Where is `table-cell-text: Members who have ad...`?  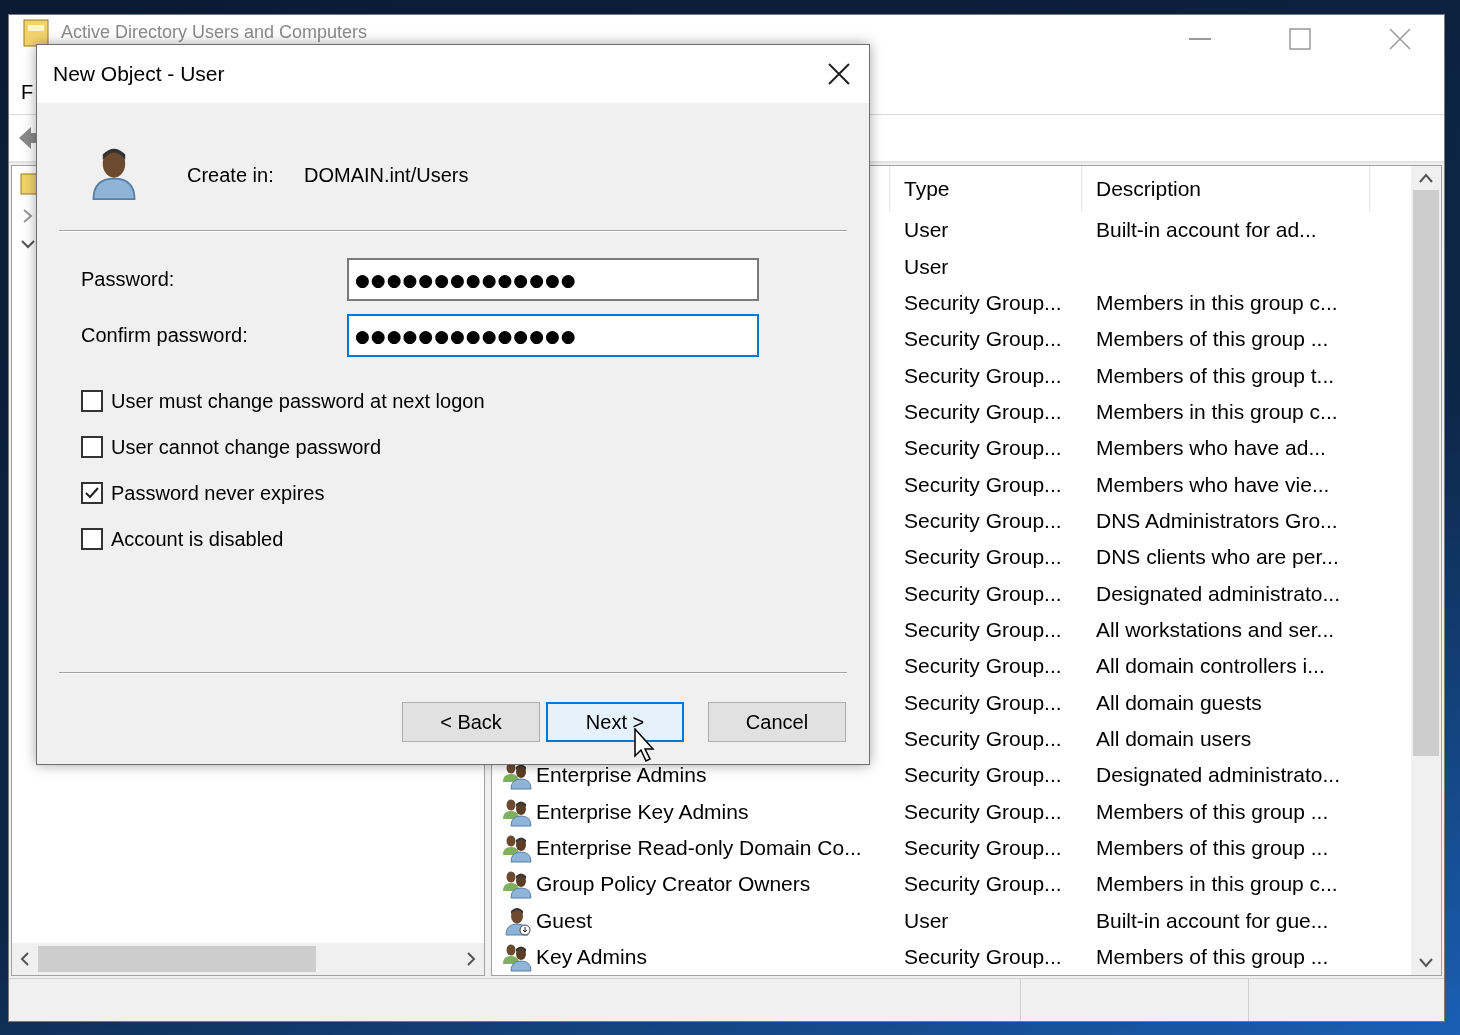
table-cell-text: Members who have ad... is located at coordinates (1211, 448).